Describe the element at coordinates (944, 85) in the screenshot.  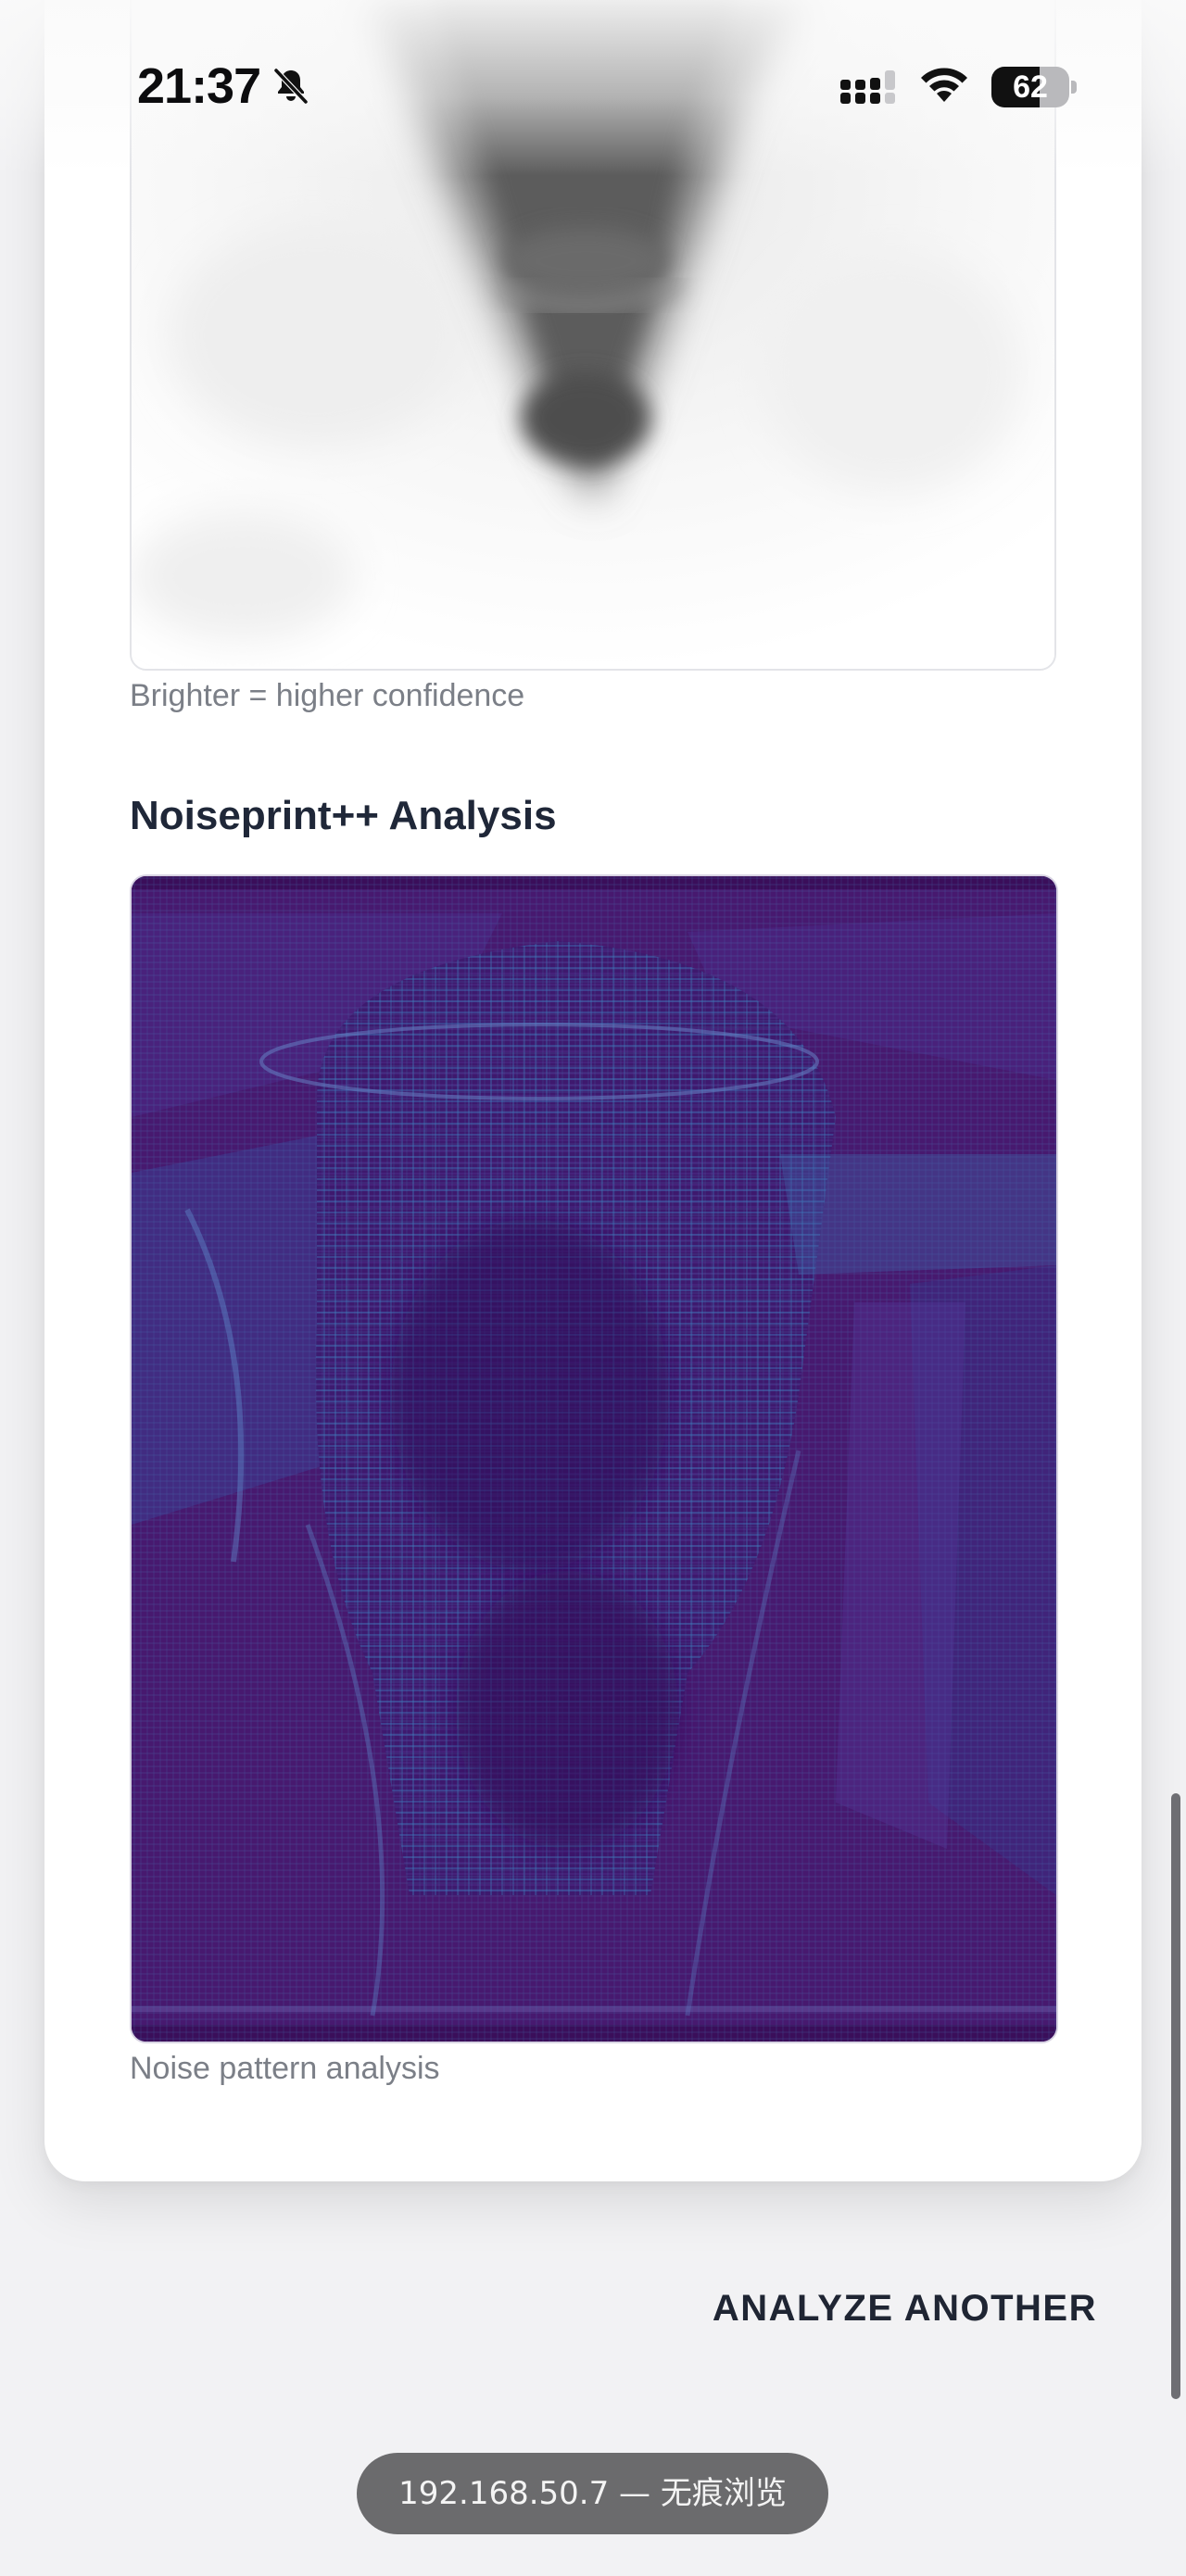
I see `wifi-icon` at that location.